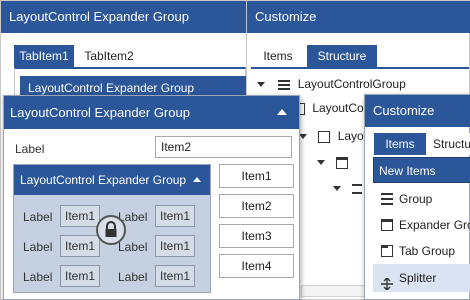 Image resolution: width=470 pixels, height=300 pixels. Describe the element at coordinates (256, 236) in the screenshot. I see `side-item-button: Item3` at that location.